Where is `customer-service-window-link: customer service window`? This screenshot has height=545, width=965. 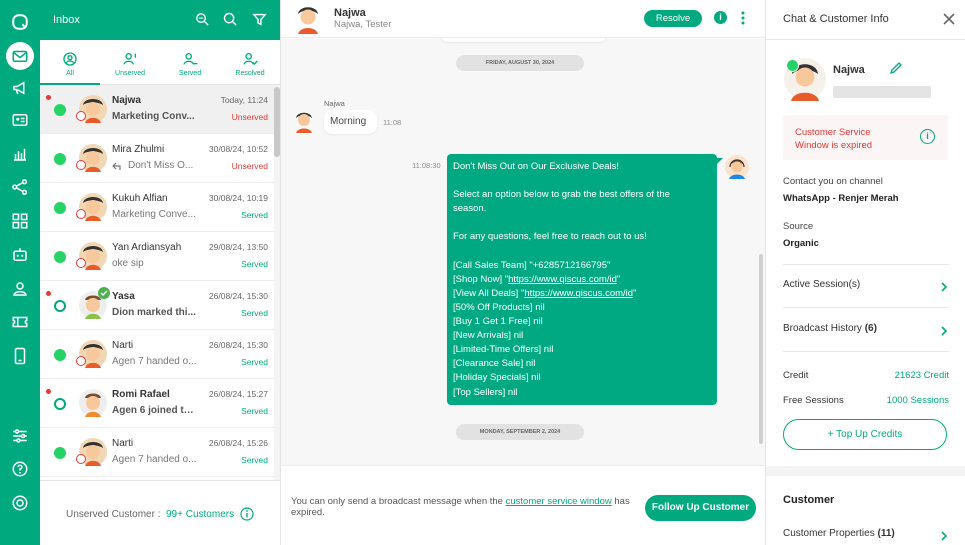
customer-service-window-link: customer service window is located at coordinates (559, 501).